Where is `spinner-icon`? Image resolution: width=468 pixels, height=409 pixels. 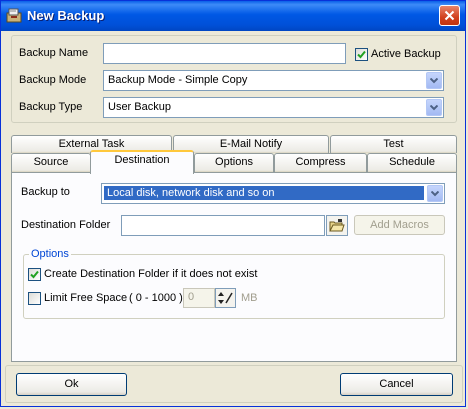
spinner-icon is located at coordinates (225, 298).